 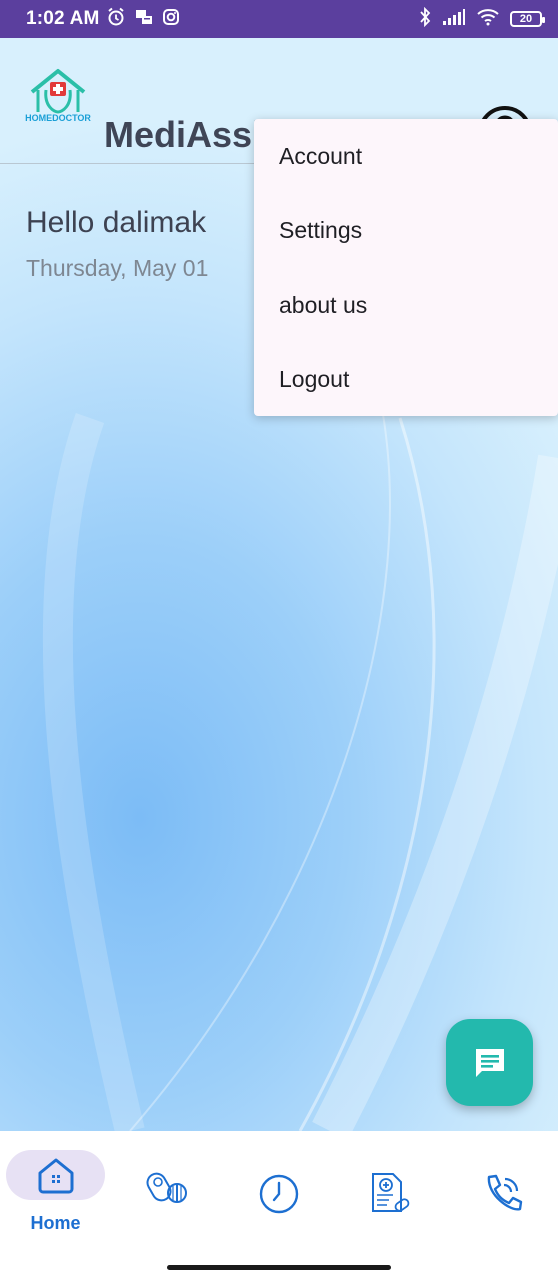 I want to click on home-icon, so click(x=56, y=1176).